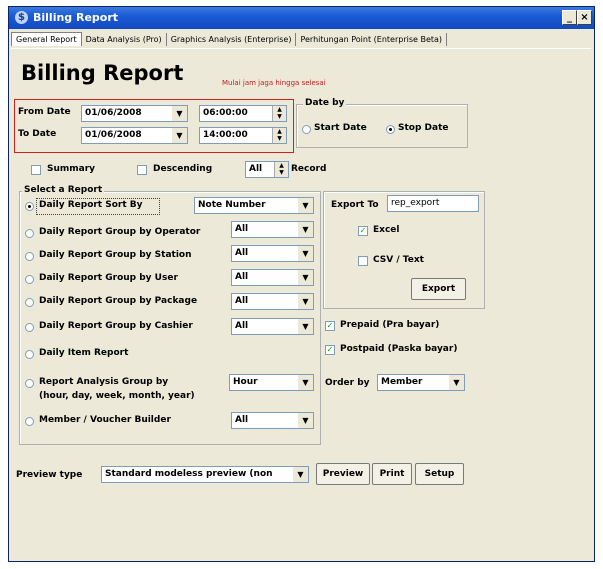 The width and height of the screenshot is (603, 569). What do you see at coordinates (183, 169) in the screenshot?
I see `descending-label: Descending` at bounding box center [183, 169].